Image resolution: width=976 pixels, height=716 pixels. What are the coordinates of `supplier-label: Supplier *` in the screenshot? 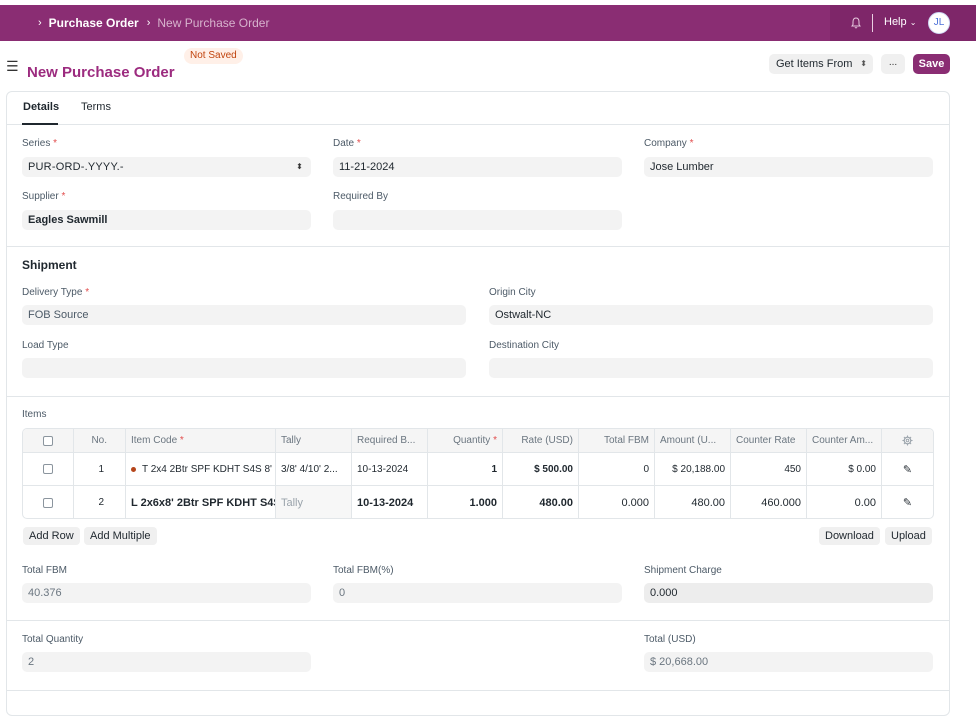 It's located at (44, 196).